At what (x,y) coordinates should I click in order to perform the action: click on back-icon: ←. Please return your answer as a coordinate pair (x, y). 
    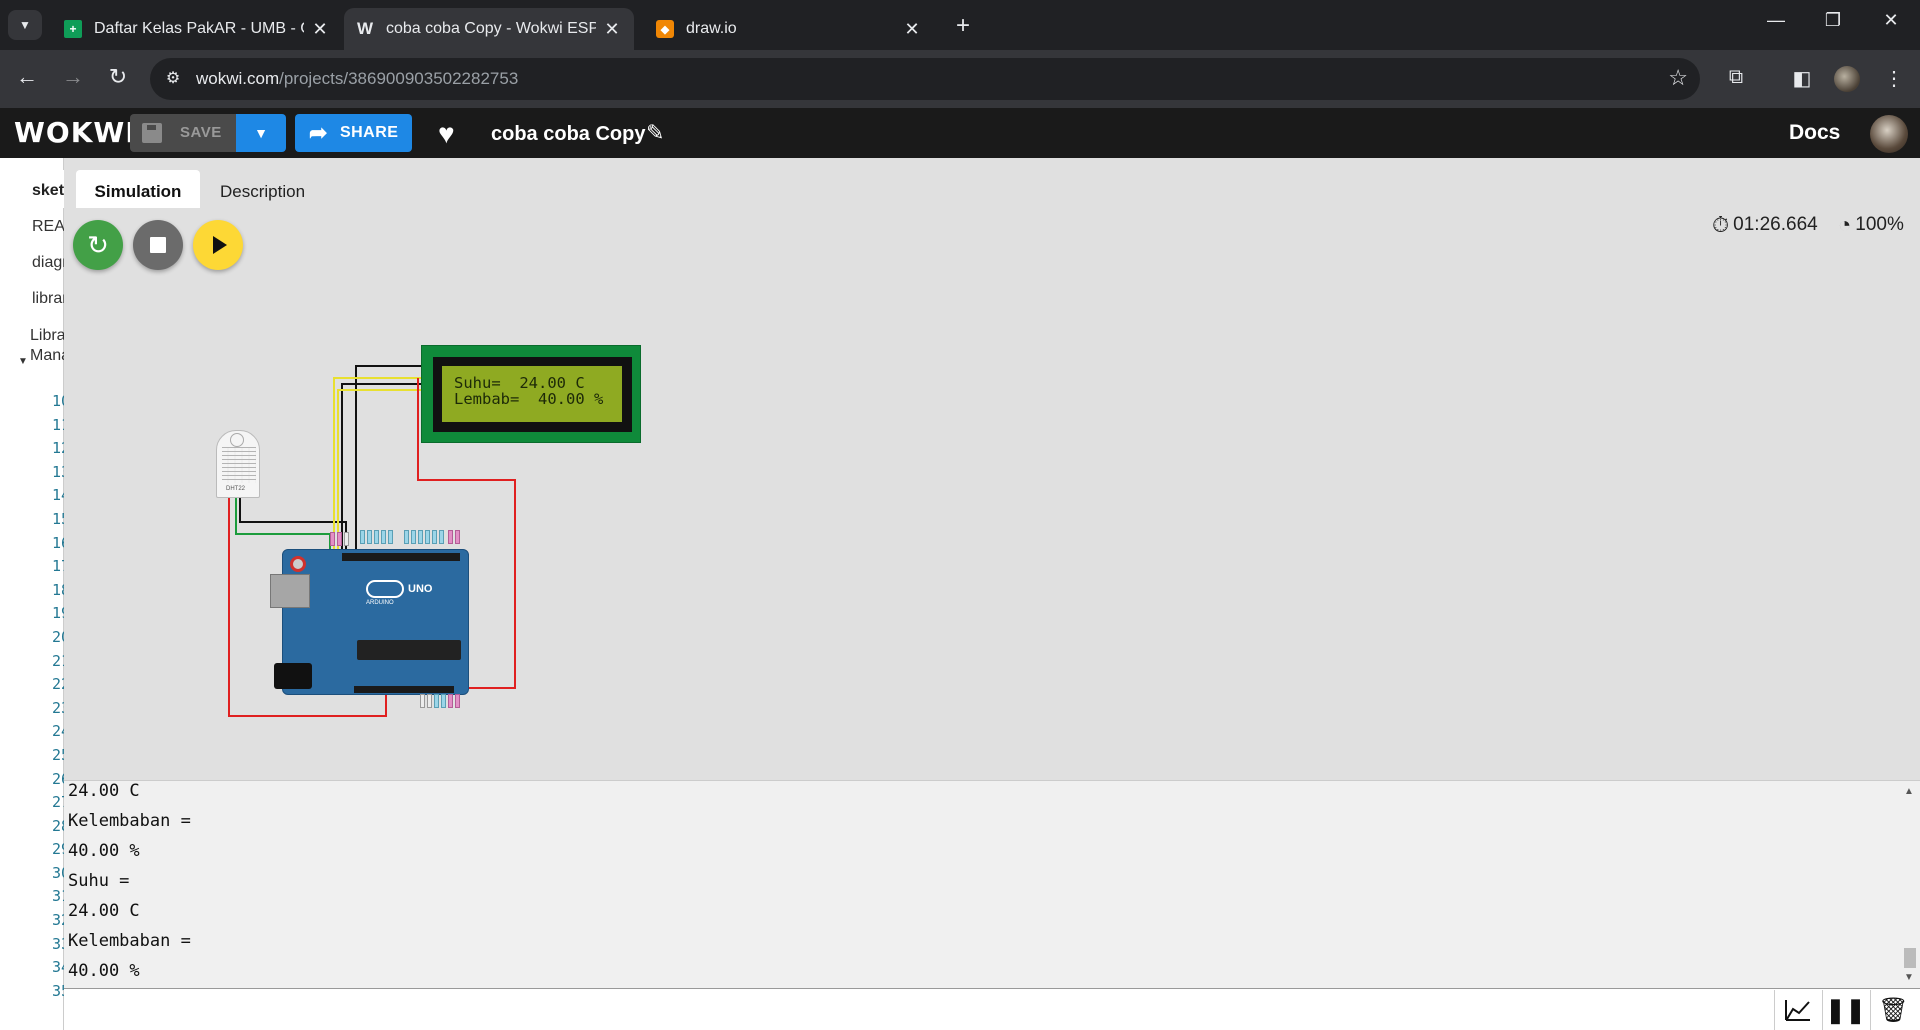
    Looking at the image, I should click on (27, 77).